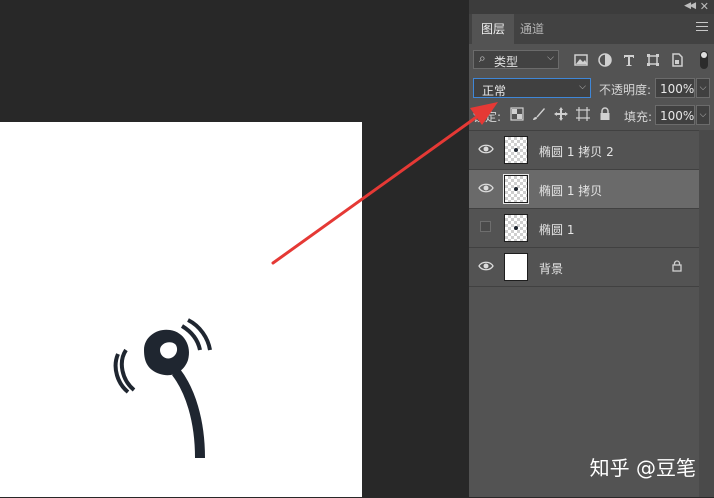  I want to click on adjustment-filter-icon, so click(605, 60).